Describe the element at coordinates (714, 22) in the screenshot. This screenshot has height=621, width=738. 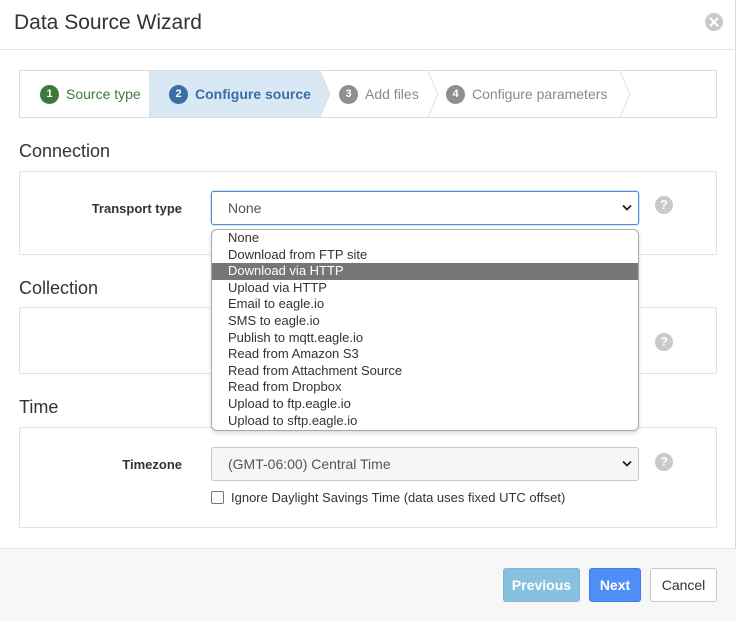
I see `close-icon` at that location.